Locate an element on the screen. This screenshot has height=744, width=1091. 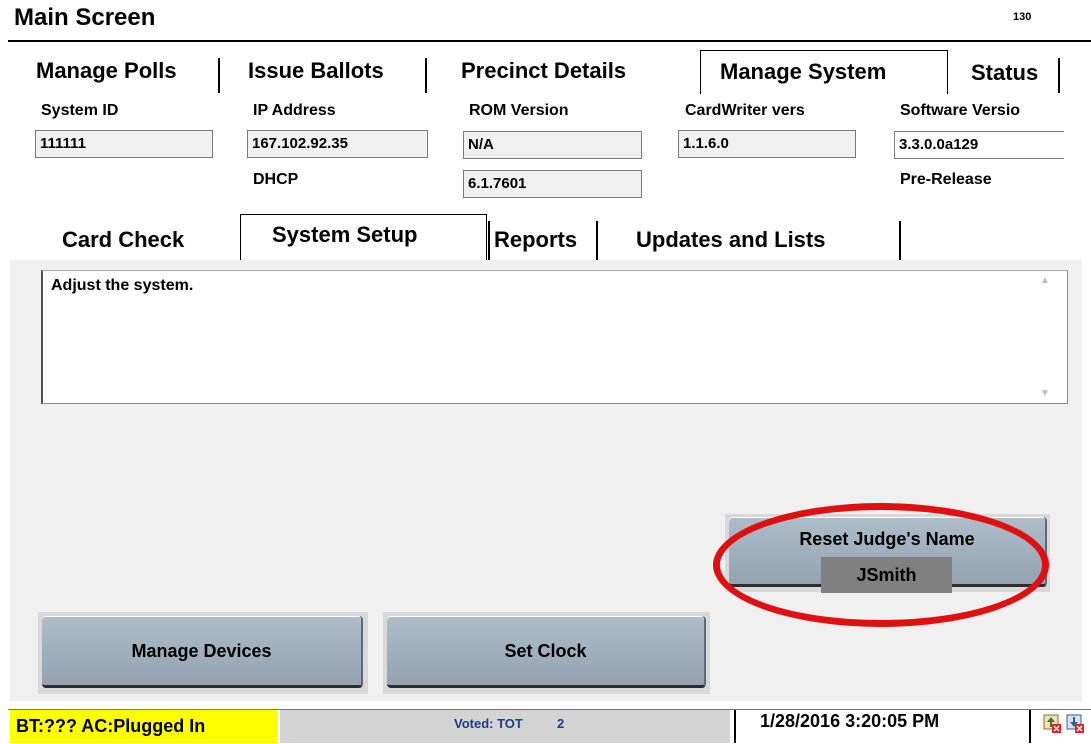
set-clock-button: Set Clock is located at coordinates (546, 652).